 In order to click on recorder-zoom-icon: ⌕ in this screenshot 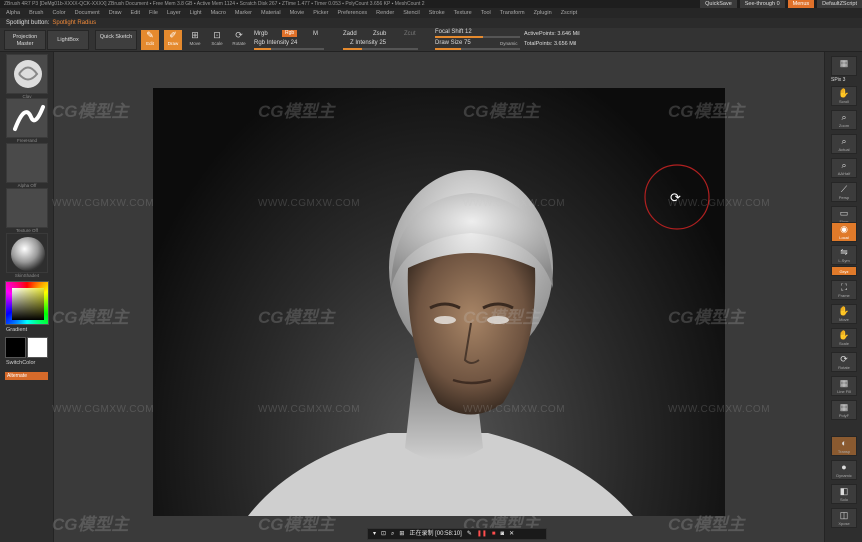, I will do `click(392, 534)`.